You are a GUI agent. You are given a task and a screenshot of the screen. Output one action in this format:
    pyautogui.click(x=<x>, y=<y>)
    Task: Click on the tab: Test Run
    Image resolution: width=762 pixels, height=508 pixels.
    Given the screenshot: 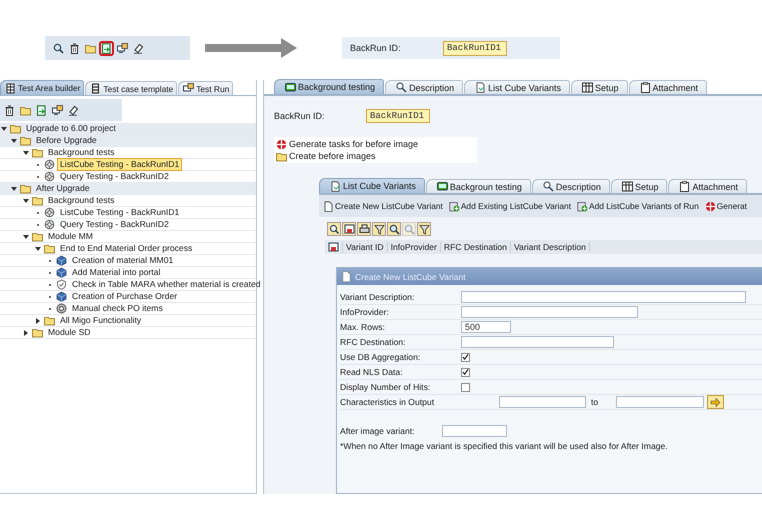 What is the action you would take?
    pyautogui.click(x=206, y=88)
    